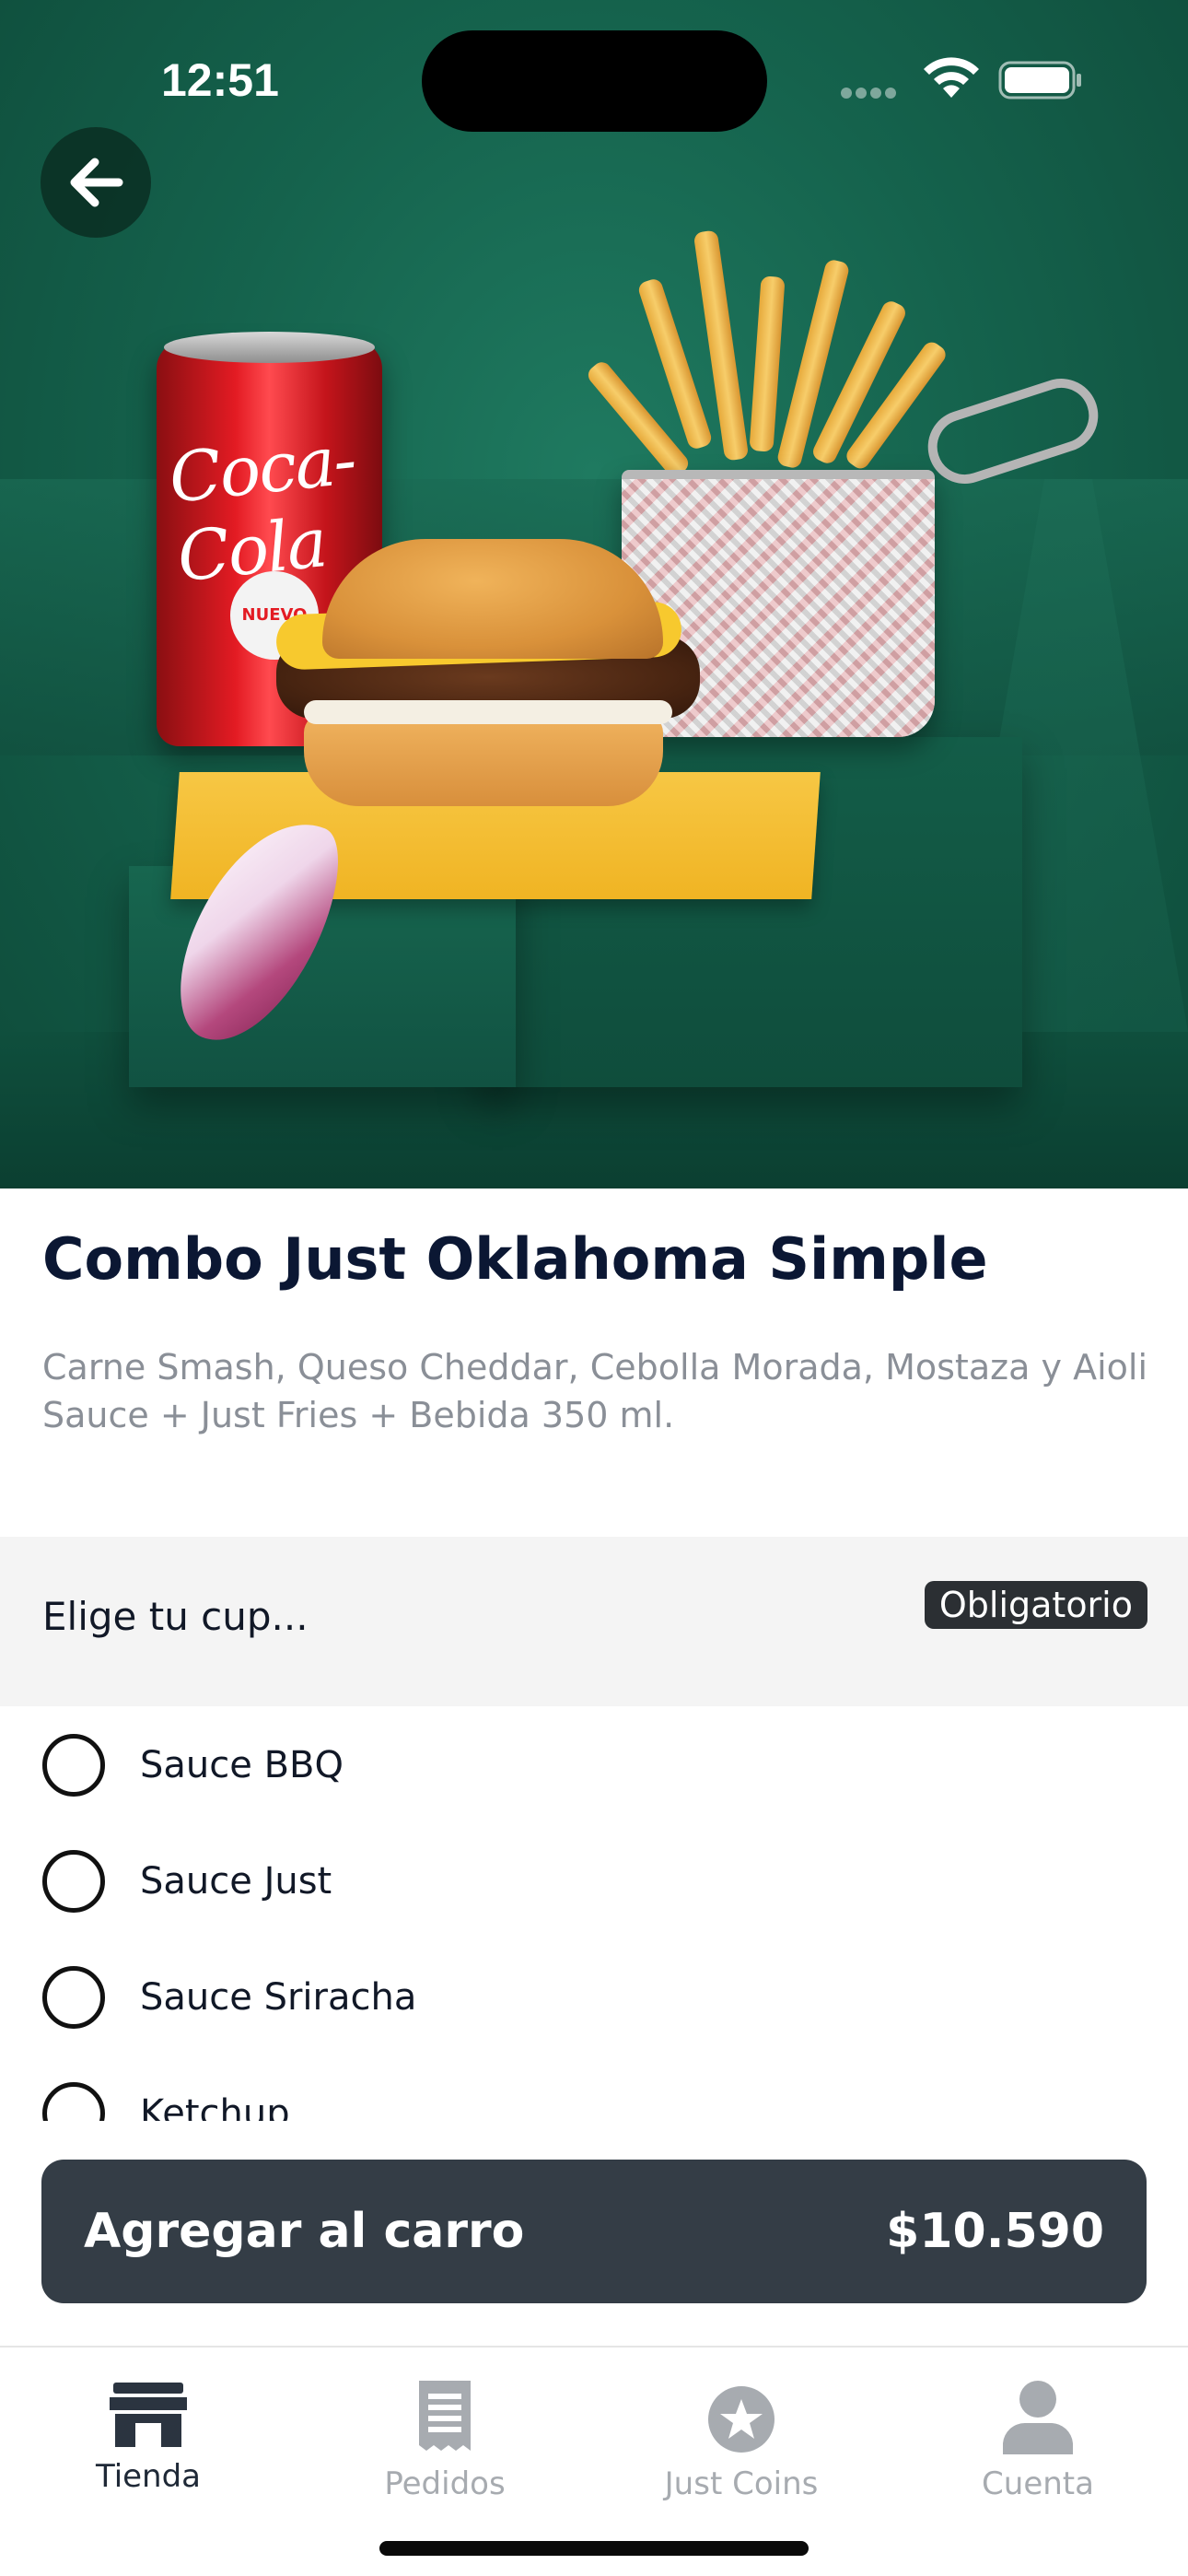 The image size is (1188, 2576). Describe the element at coordinates (445, 2483) in the screenshot. I see `tab-label: Pedidos` at that location.